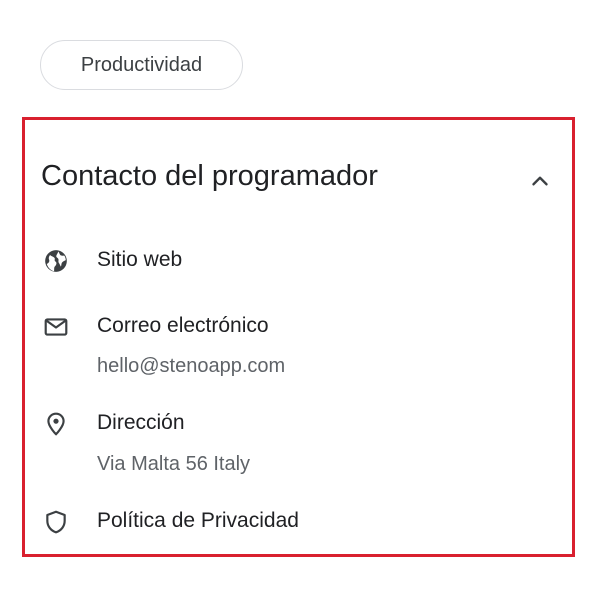  What do you see at coordinates (540, 181) in the screenshot?
I see `chevron-up-icon` at bounding box center [540, 181].